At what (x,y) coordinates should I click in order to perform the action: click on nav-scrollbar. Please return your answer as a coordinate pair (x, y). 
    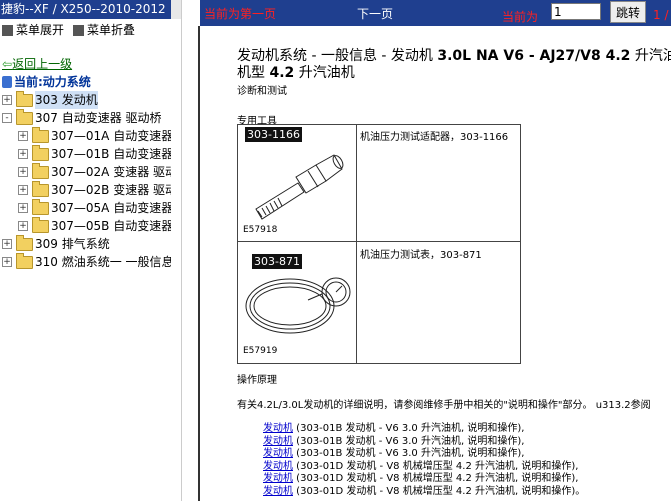
    Looking at the image, I should click on (176, 9).